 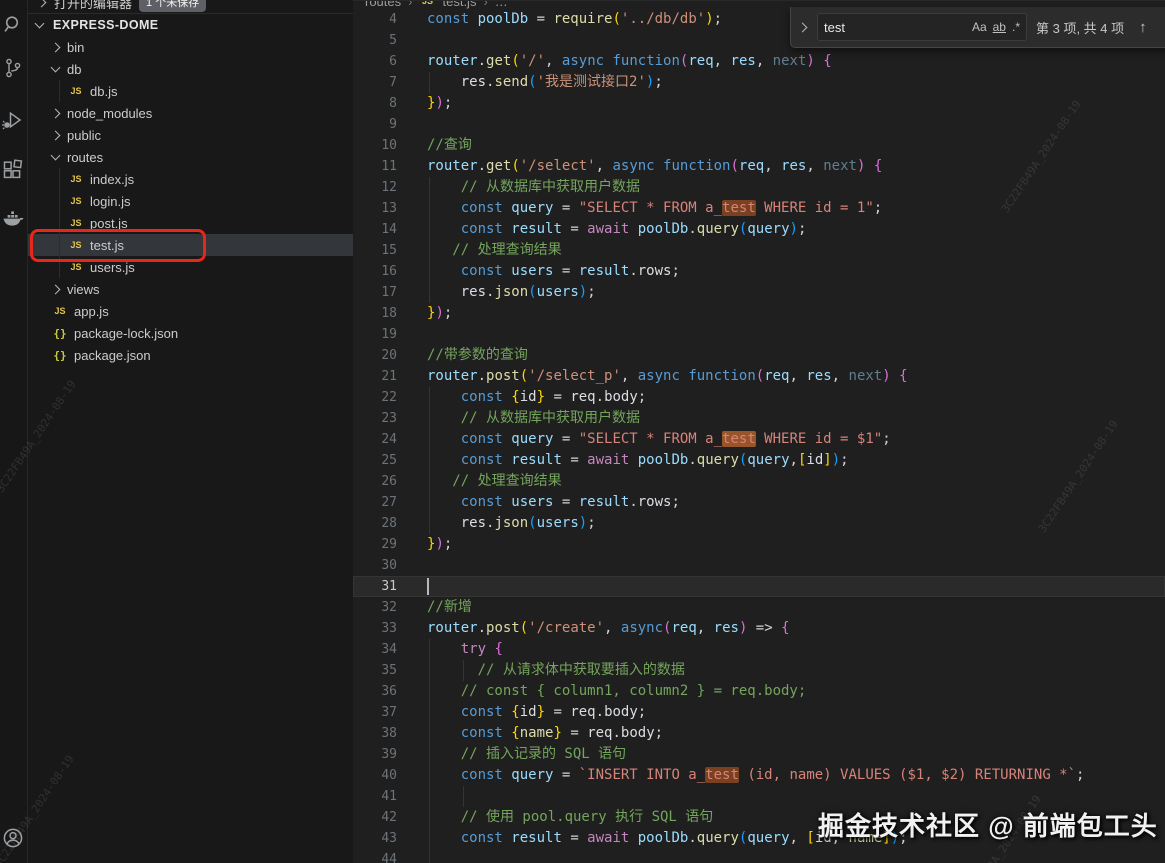 What do you see at coordinates (459, 5) in the screenshot?
I see `breadcrumb-item-file: test.js` at bounding box center [459, 5].